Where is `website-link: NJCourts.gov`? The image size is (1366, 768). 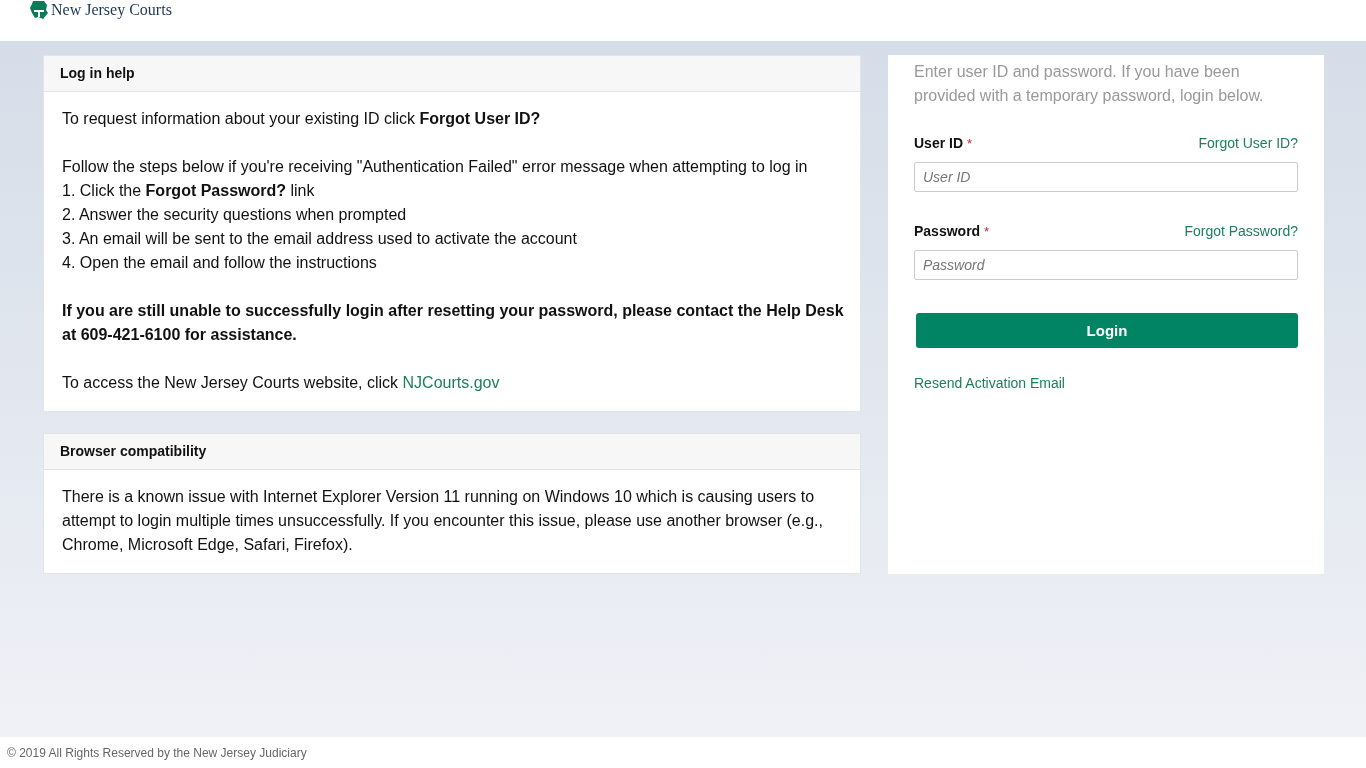
website-link: NJCourts.gov is located at coordinates (451, 382).